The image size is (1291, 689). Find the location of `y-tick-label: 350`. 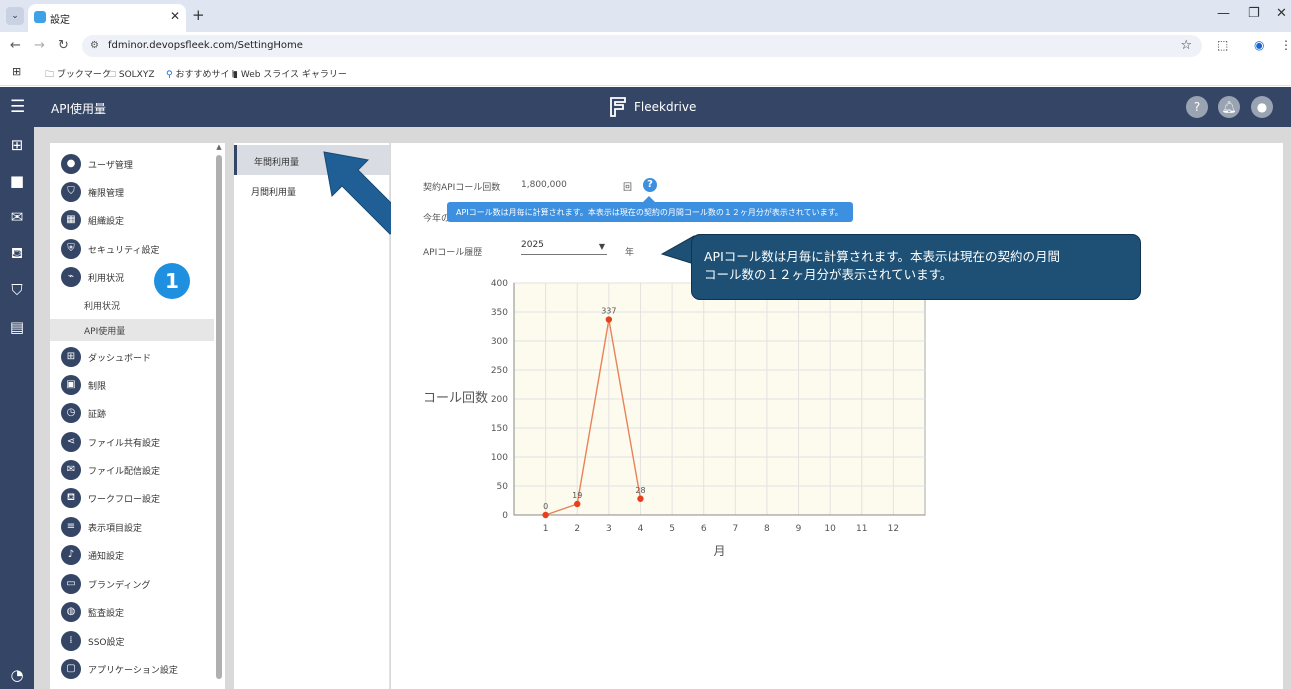

y-tick-label: 350 is located at coordinates (499, 313).